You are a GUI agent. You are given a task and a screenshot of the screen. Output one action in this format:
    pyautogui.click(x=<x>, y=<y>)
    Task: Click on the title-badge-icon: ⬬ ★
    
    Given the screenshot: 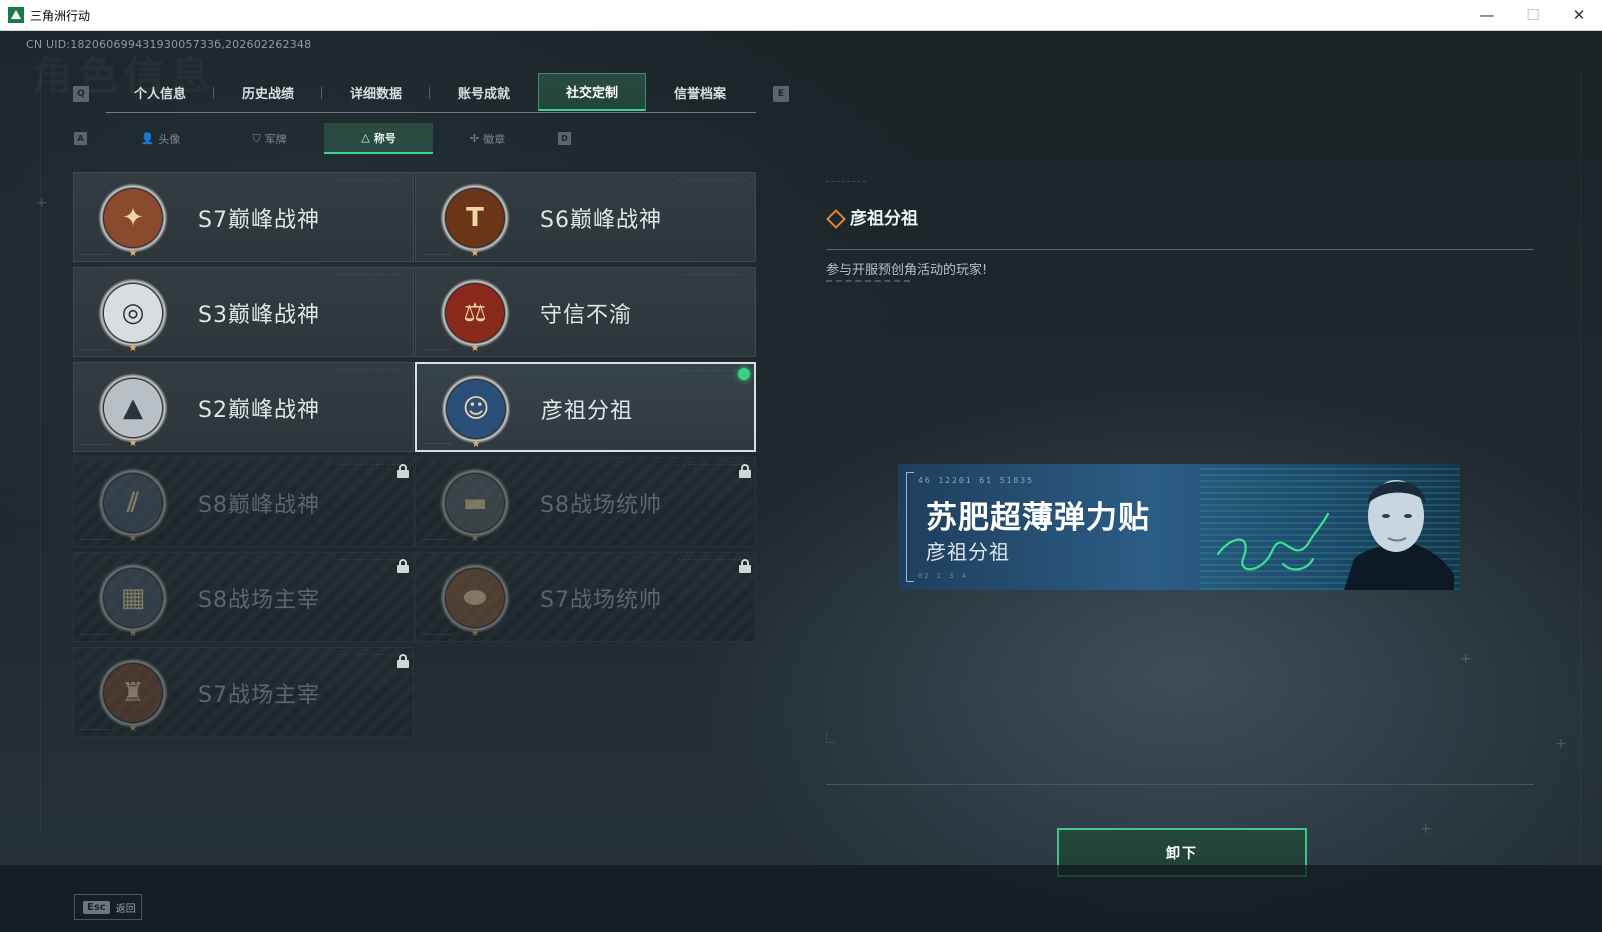 What is the action you would take?
    pyautogui.click(x=475, y=600)
    